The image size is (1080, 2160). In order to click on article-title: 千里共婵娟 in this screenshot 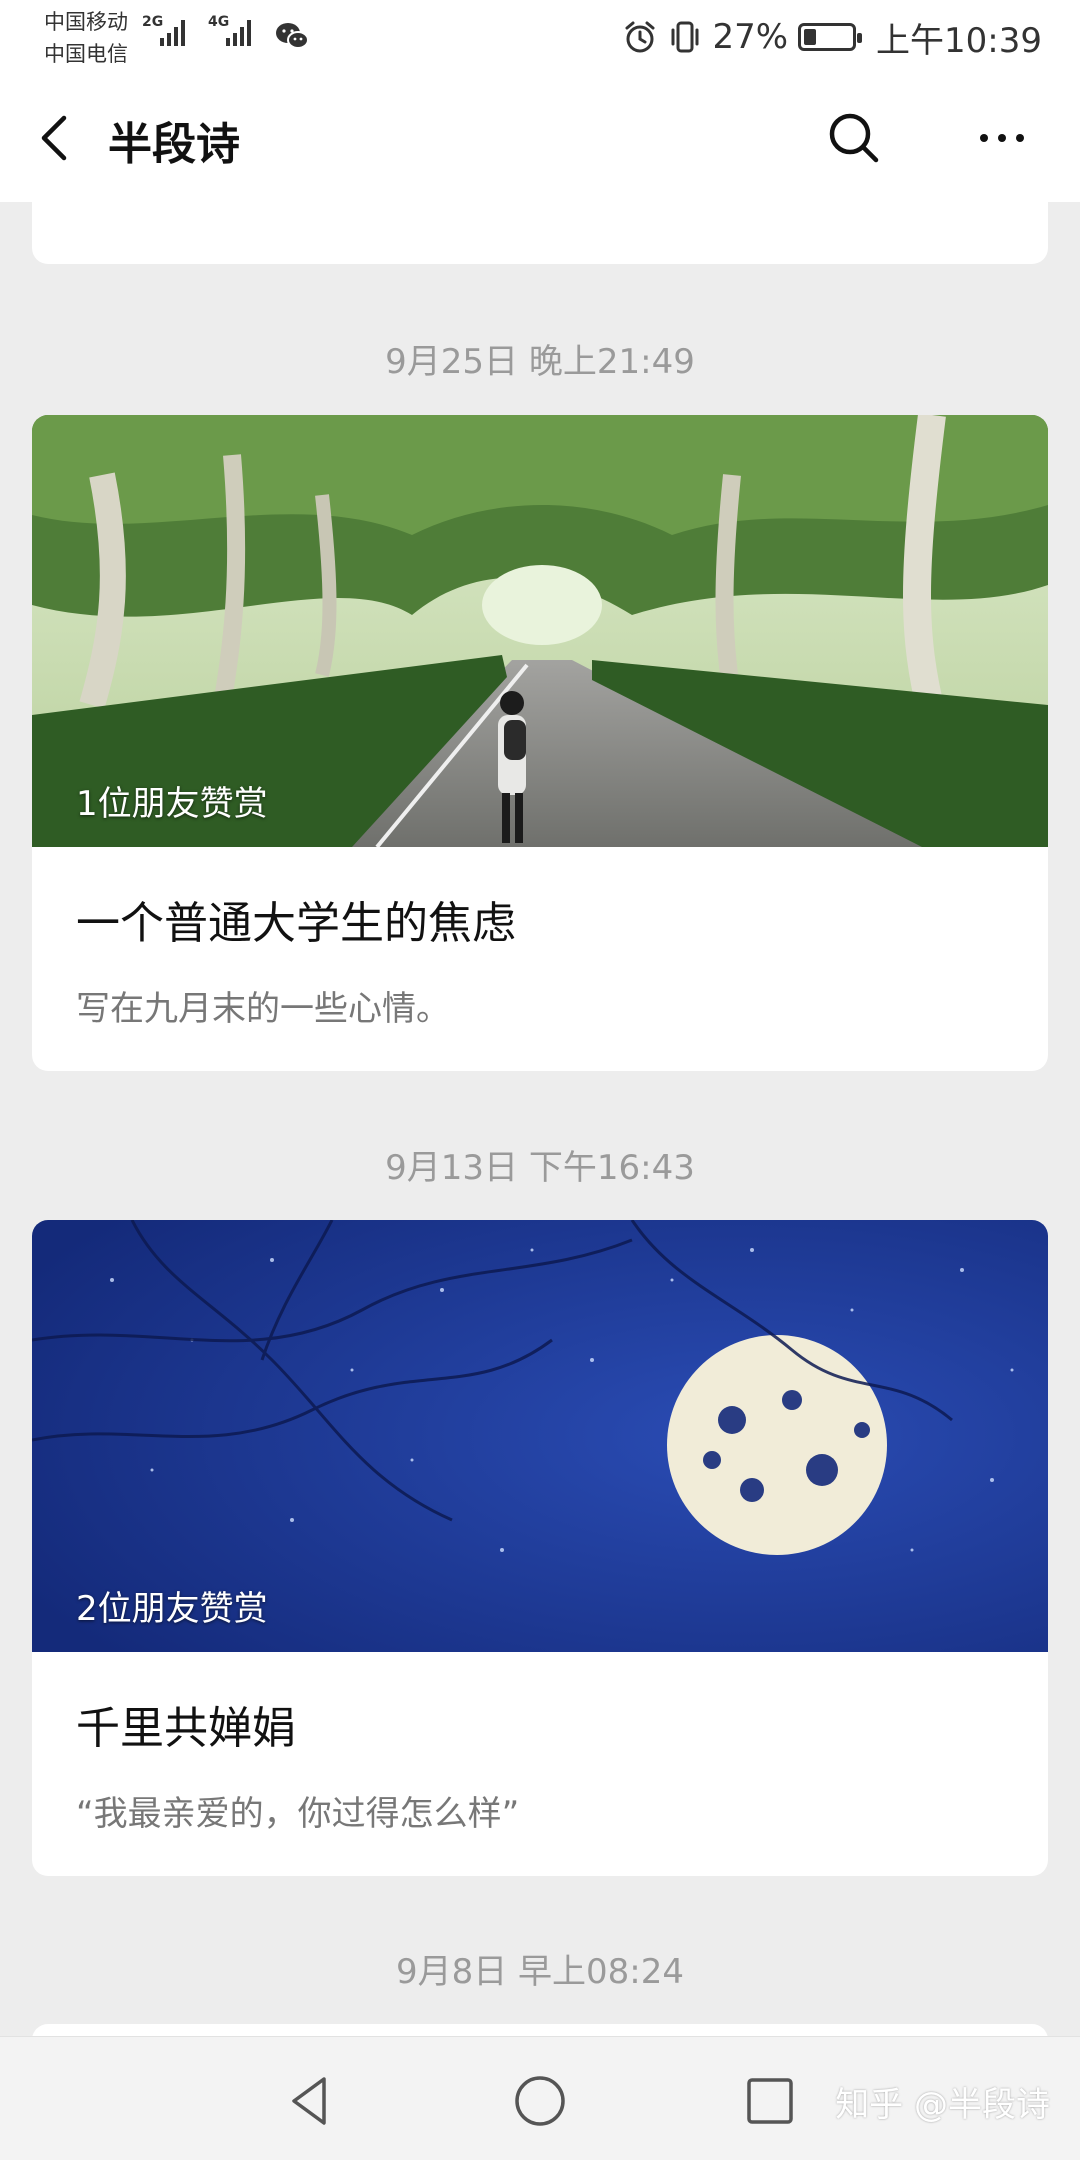, I will do `click(186, 1728)`.